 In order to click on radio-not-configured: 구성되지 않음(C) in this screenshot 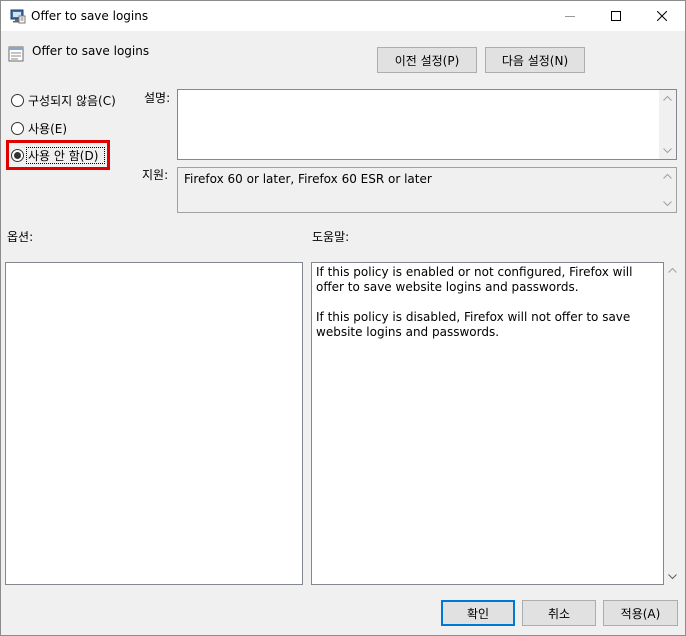, I will do `click(63, 100)`.